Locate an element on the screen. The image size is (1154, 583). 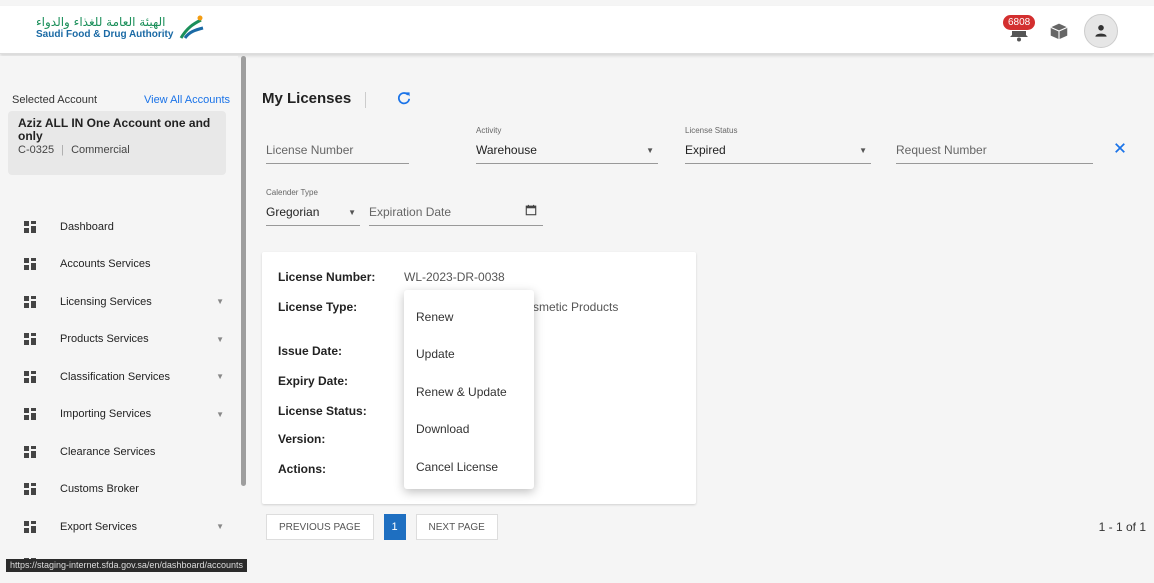
notifications-button: 6808 is located at coordinates (1019, 31).